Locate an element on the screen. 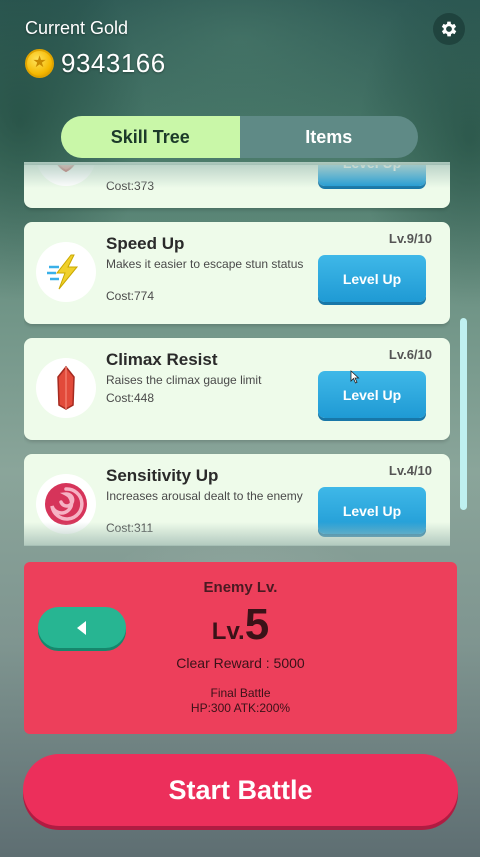 This screenshot has height=857, width=480. skill-card: Cost:373 Level Up is located at coordinates (237, 186).